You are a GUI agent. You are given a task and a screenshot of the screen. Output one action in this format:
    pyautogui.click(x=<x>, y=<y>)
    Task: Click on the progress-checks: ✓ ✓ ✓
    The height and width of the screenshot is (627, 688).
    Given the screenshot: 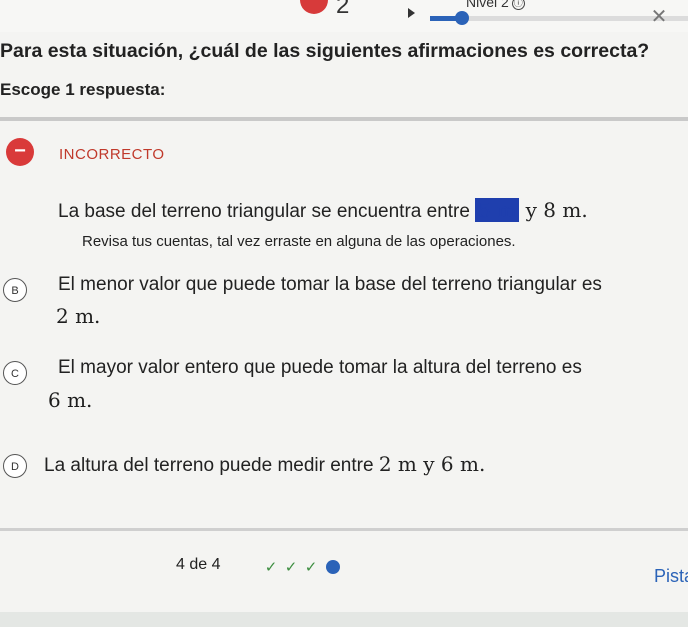 What is the action you would take?
    pyautogui.click(x=301, y=567)
    